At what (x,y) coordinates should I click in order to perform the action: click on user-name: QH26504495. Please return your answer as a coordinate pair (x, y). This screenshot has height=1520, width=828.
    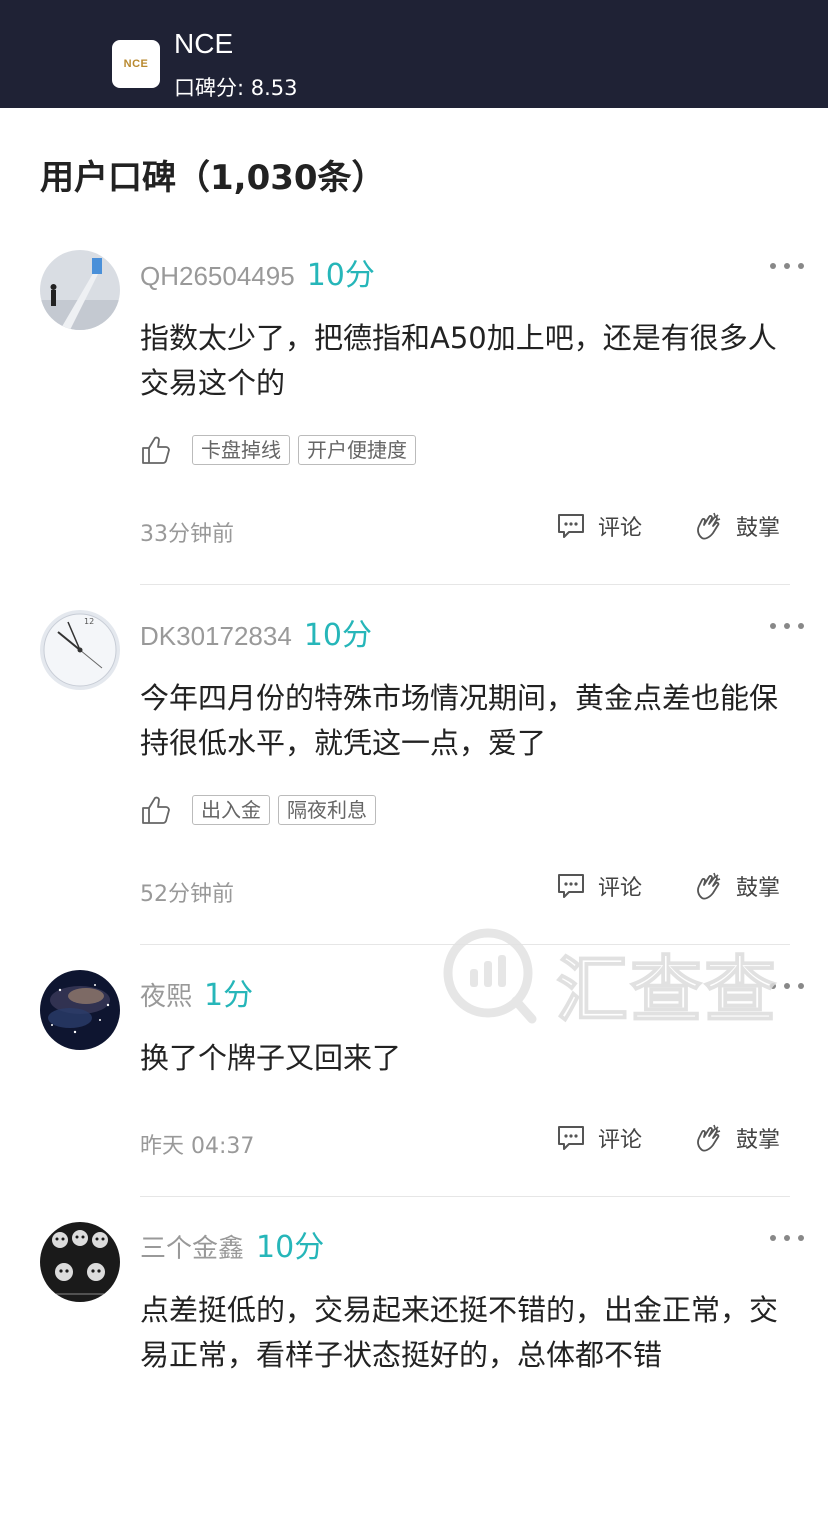
    Looking at the image, I should click on (217, 276).